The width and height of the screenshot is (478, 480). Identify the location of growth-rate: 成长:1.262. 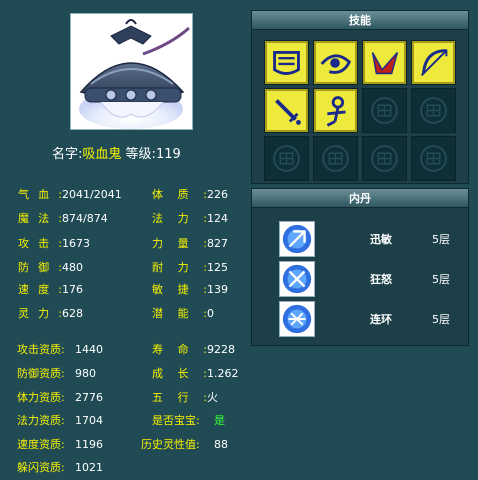
(195, 373).